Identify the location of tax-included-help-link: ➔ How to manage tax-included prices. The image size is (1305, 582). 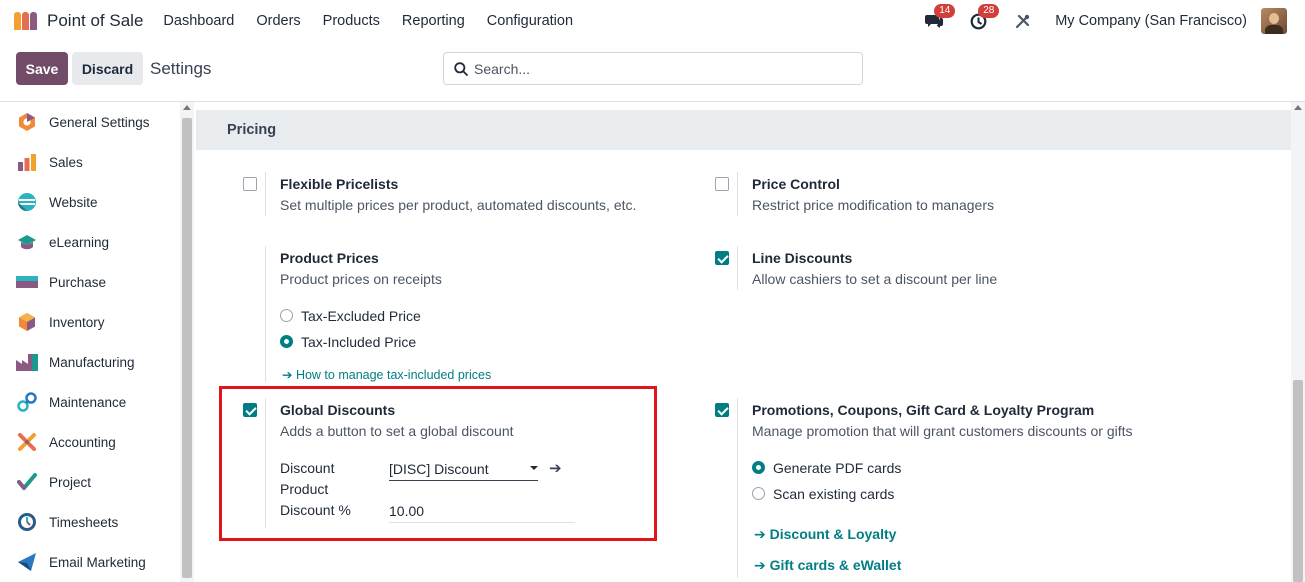
(386, 374).